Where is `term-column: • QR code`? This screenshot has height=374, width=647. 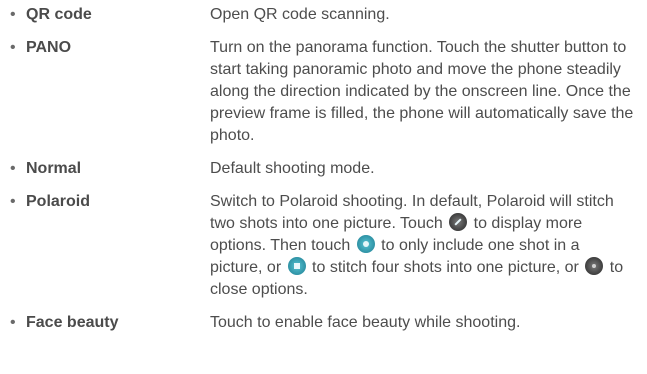 term-column: • QR code is located at coordinates (110, 15).